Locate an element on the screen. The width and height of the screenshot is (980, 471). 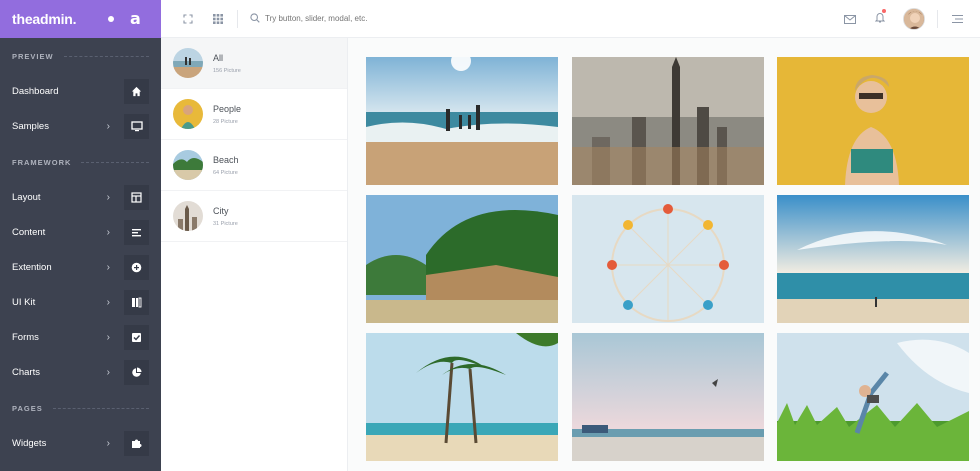
layout-icon is located at coordinates (136, 197).